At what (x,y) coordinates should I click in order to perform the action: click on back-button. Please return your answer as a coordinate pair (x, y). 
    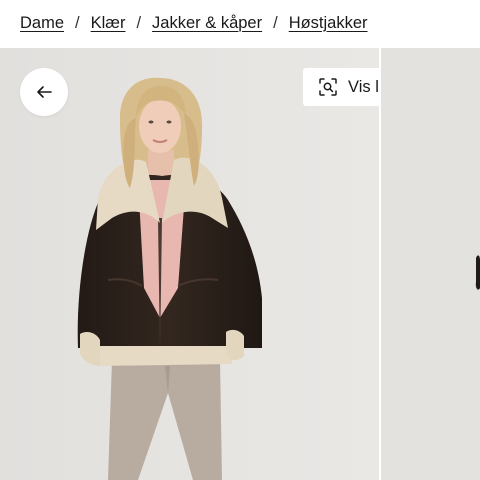
    Looking at the image, I should click on (44, 92).